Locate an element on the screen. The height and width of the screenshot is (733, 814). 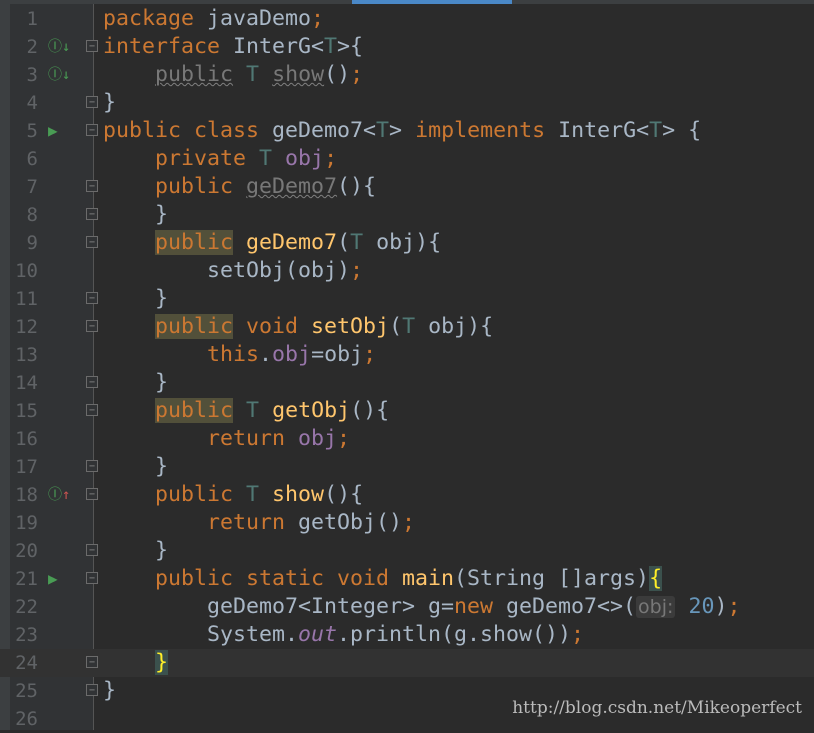
line-number: 7 is located at coordinates (32, 187).